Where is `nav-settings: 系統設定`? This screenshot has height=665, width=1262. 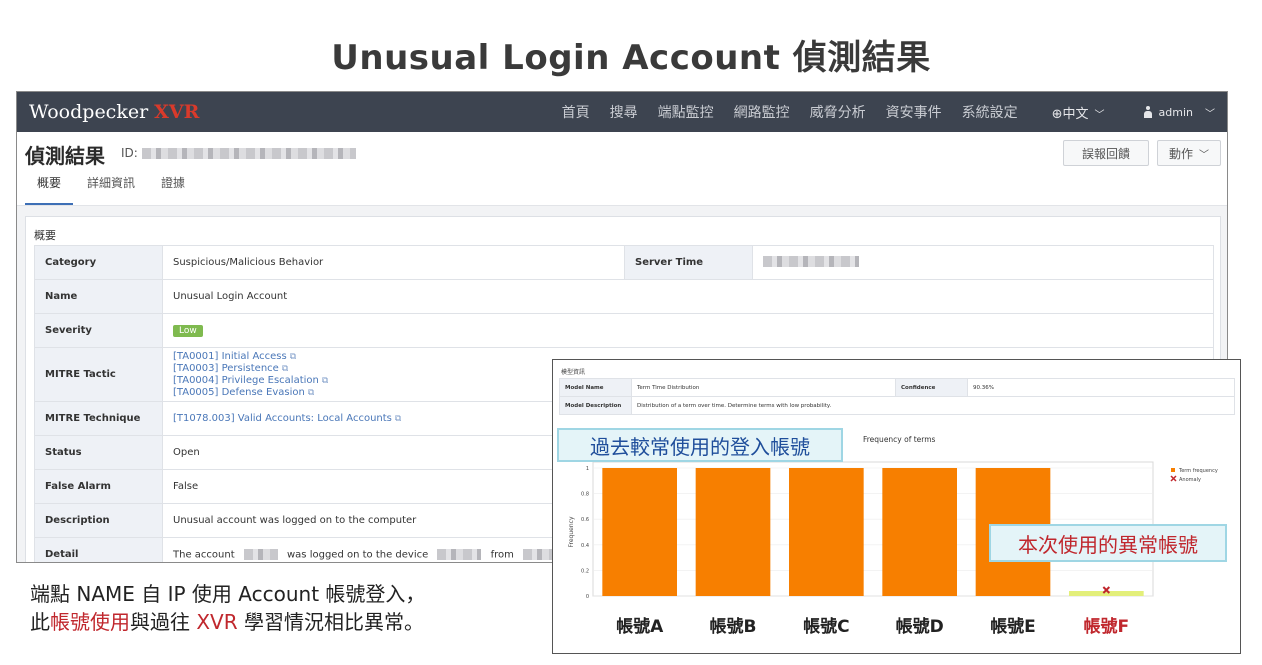 nav-settings: 系統設定 is located at coordinates (990, 112).